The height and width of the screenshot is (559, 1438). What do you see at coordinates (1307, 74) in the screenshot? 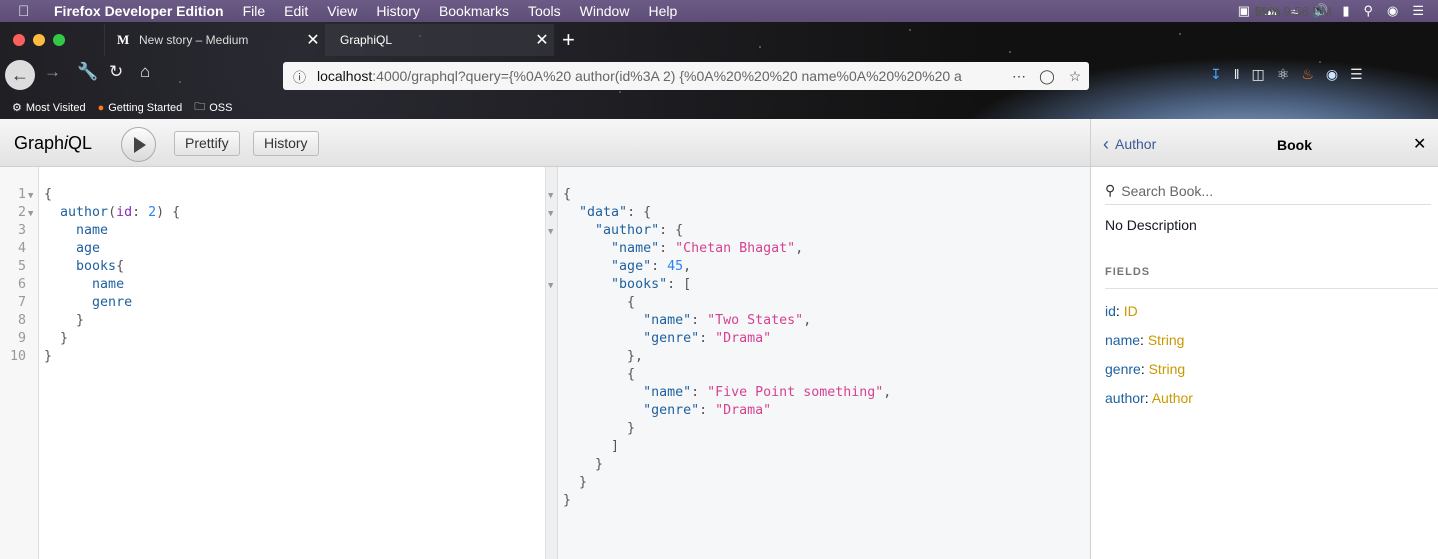
I see `firebug-icon: ♨` at bounding box center [1307, 74].